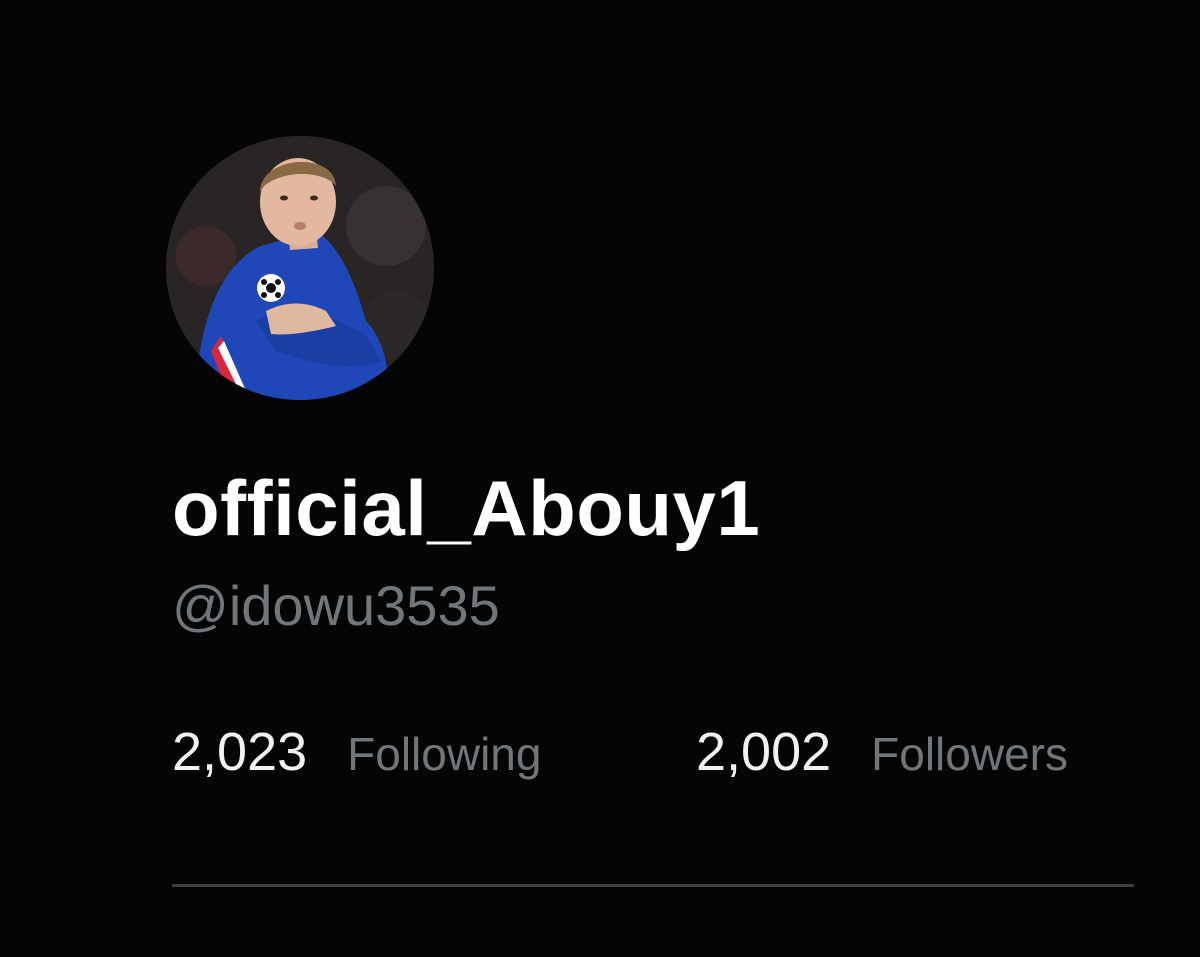 This screenshot has width=1200, height=957. I want to click on profile-avatar, so click(300, 268).